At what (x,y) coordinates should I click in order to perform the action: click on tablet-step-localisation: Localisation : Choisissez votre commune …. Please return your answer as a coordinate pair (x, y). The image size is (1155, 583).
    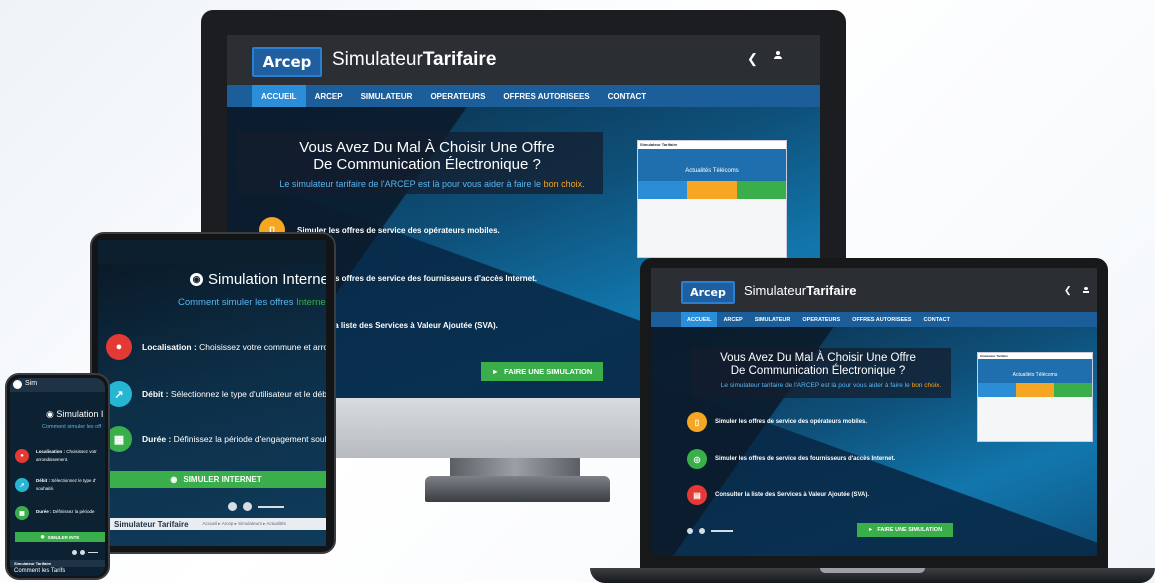
    Looking at the image, I should click on (234, 347).